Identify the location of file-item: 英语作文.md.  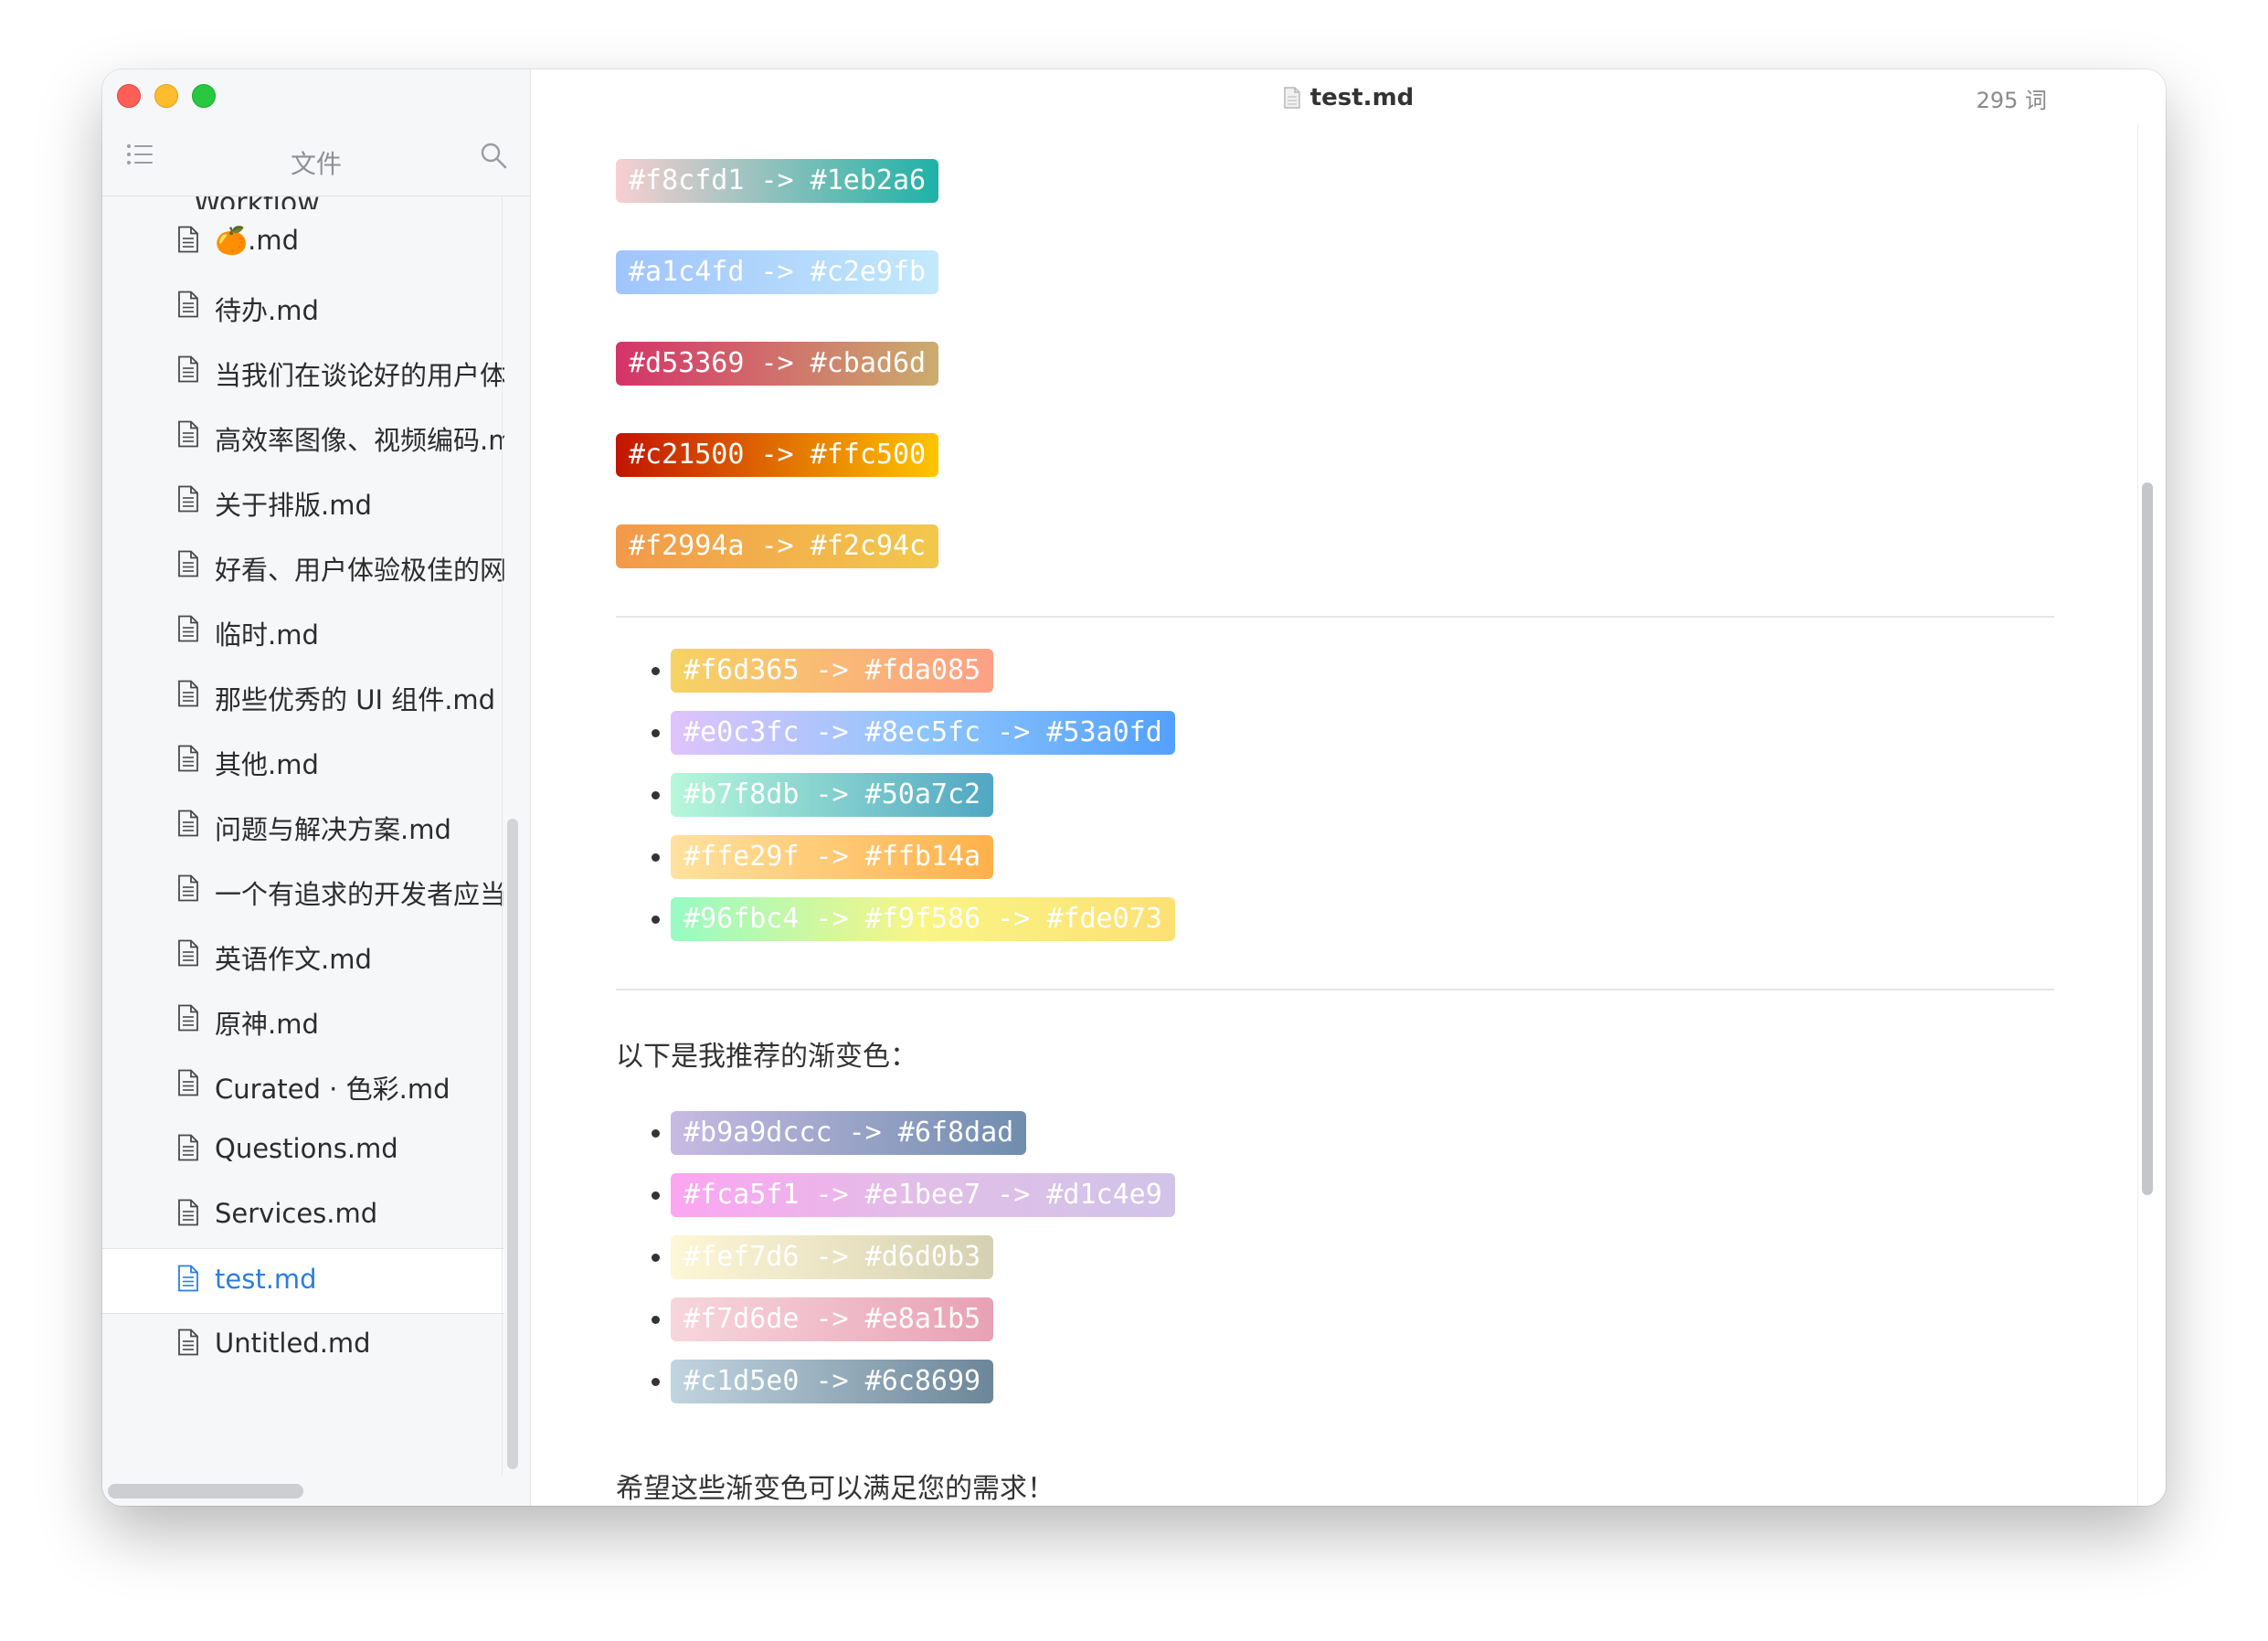
(303, 956).